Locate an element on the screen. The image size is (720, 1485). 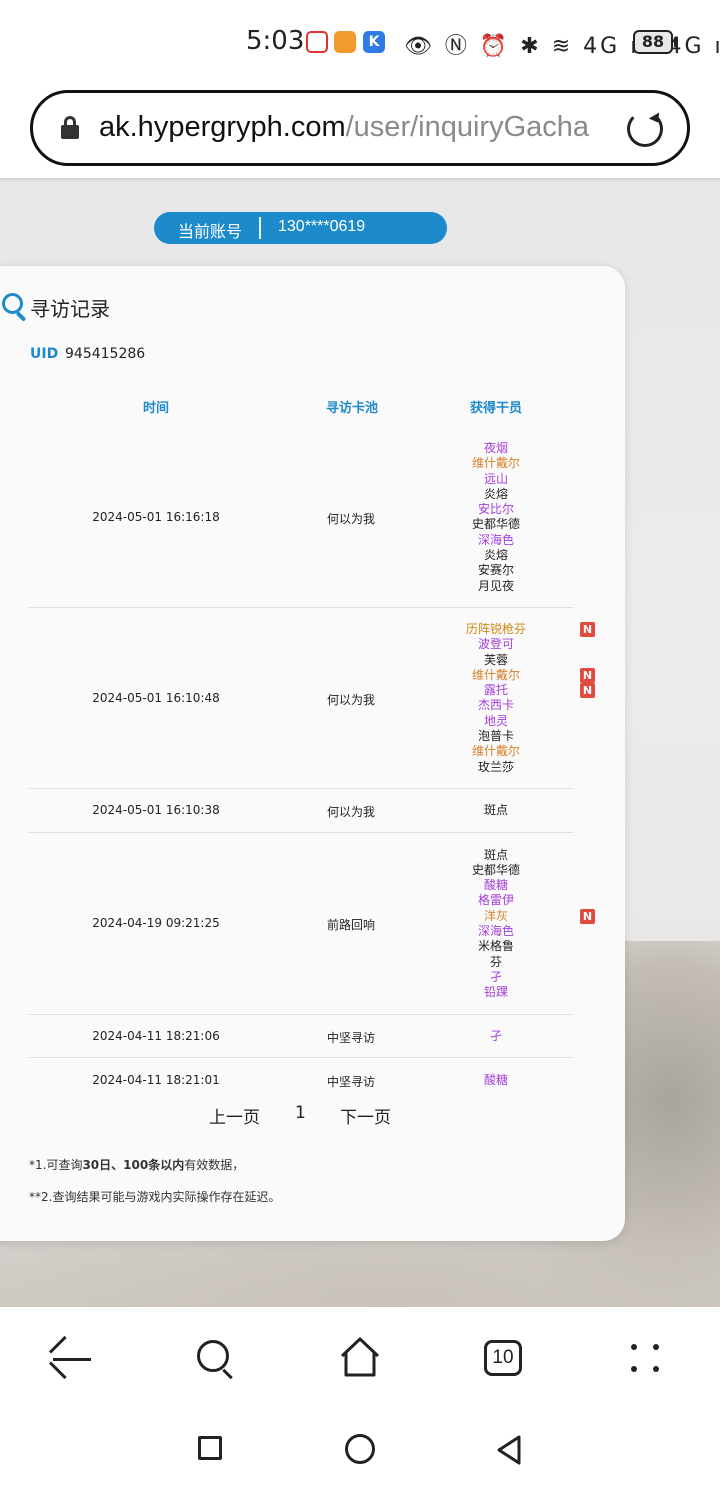
operator-name: 洋灰 N is located at coordinates (508, 916).